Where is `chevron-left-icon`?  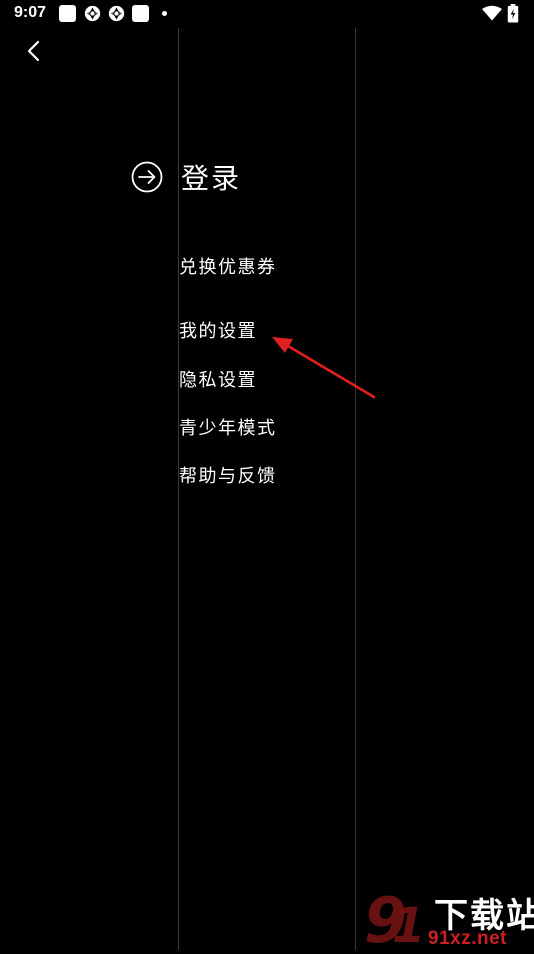 chevron-left-icon is located at coordinates (33, 51).